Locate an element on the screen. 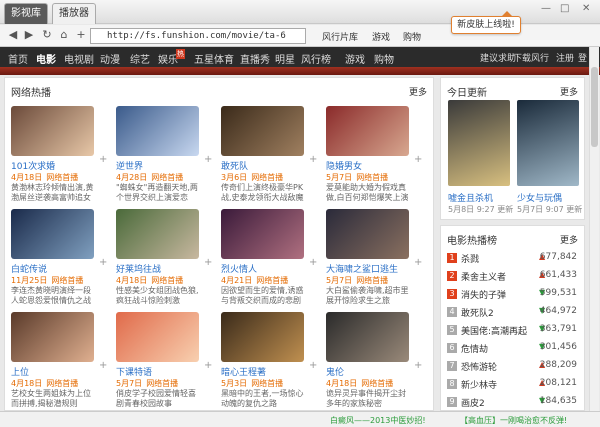 The image size is (600, 427). nav-anime: 动漫 is located at coordinates (110, 58).